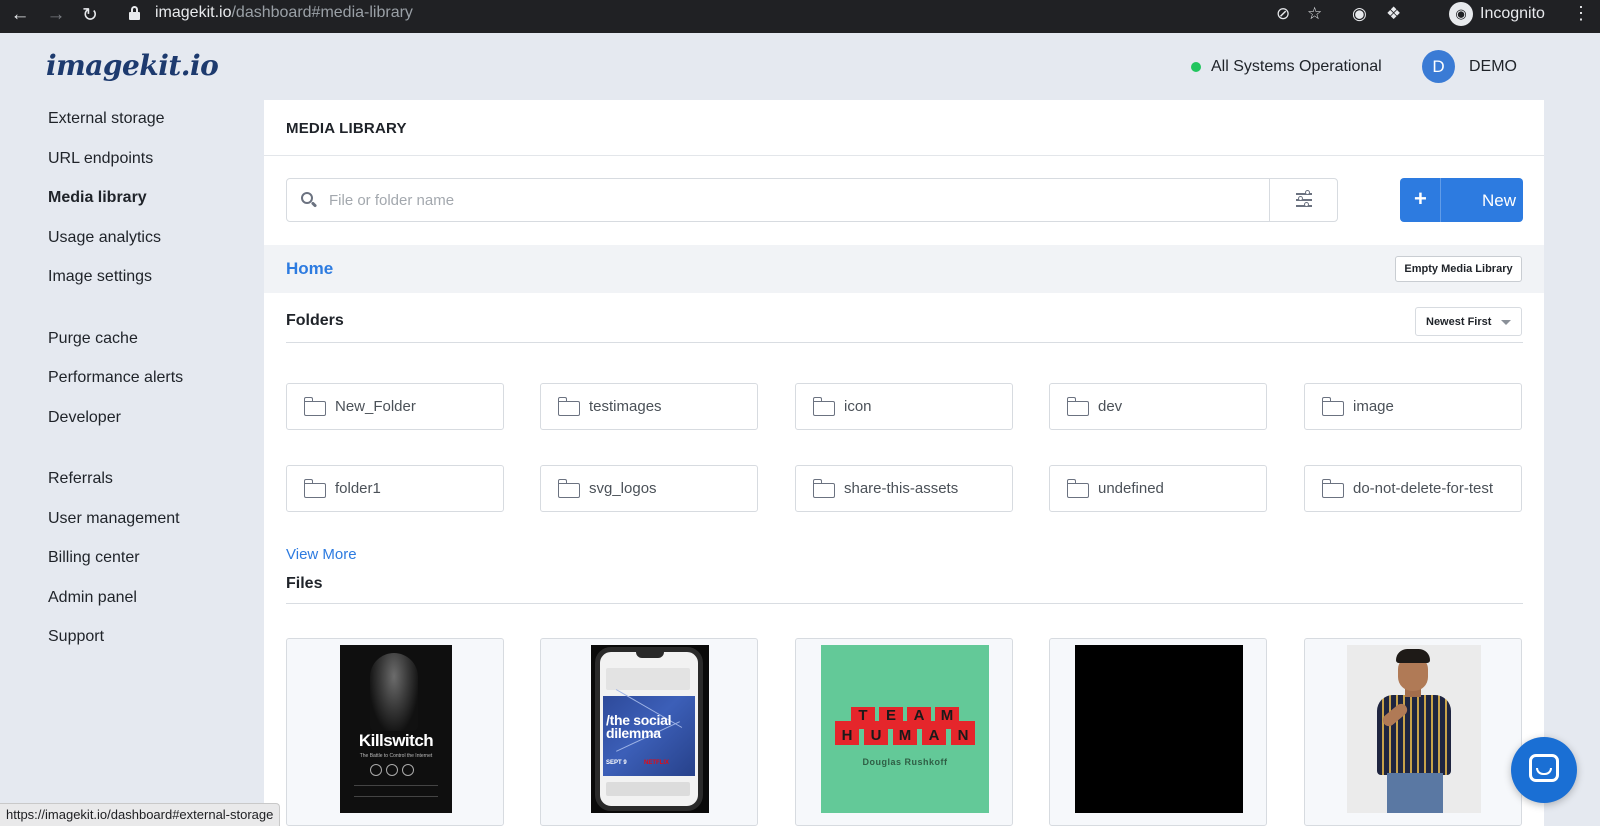 The width and height of the screenshot is (1600, 826). Describe the element at coordinates (905, 762) in the screenshot. I see `thumbnail-text: Douglas Rushkoff` at that location.